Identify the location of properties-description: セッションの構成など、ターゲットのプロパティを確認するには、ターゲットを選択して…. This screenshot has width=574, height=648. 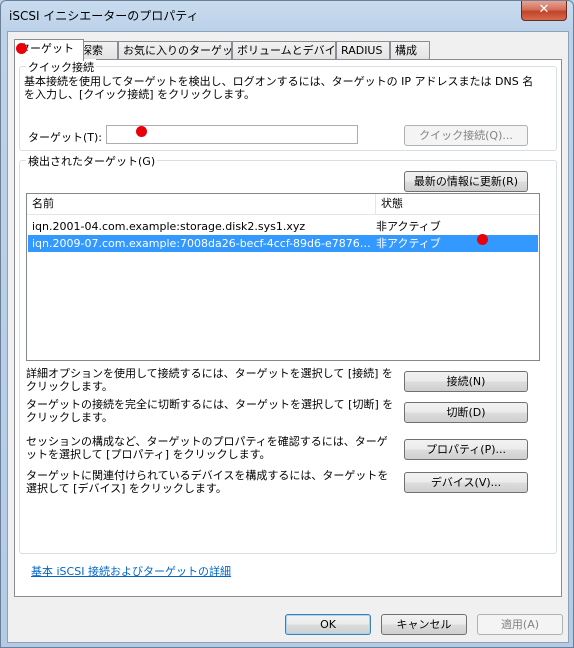
(207, 448).